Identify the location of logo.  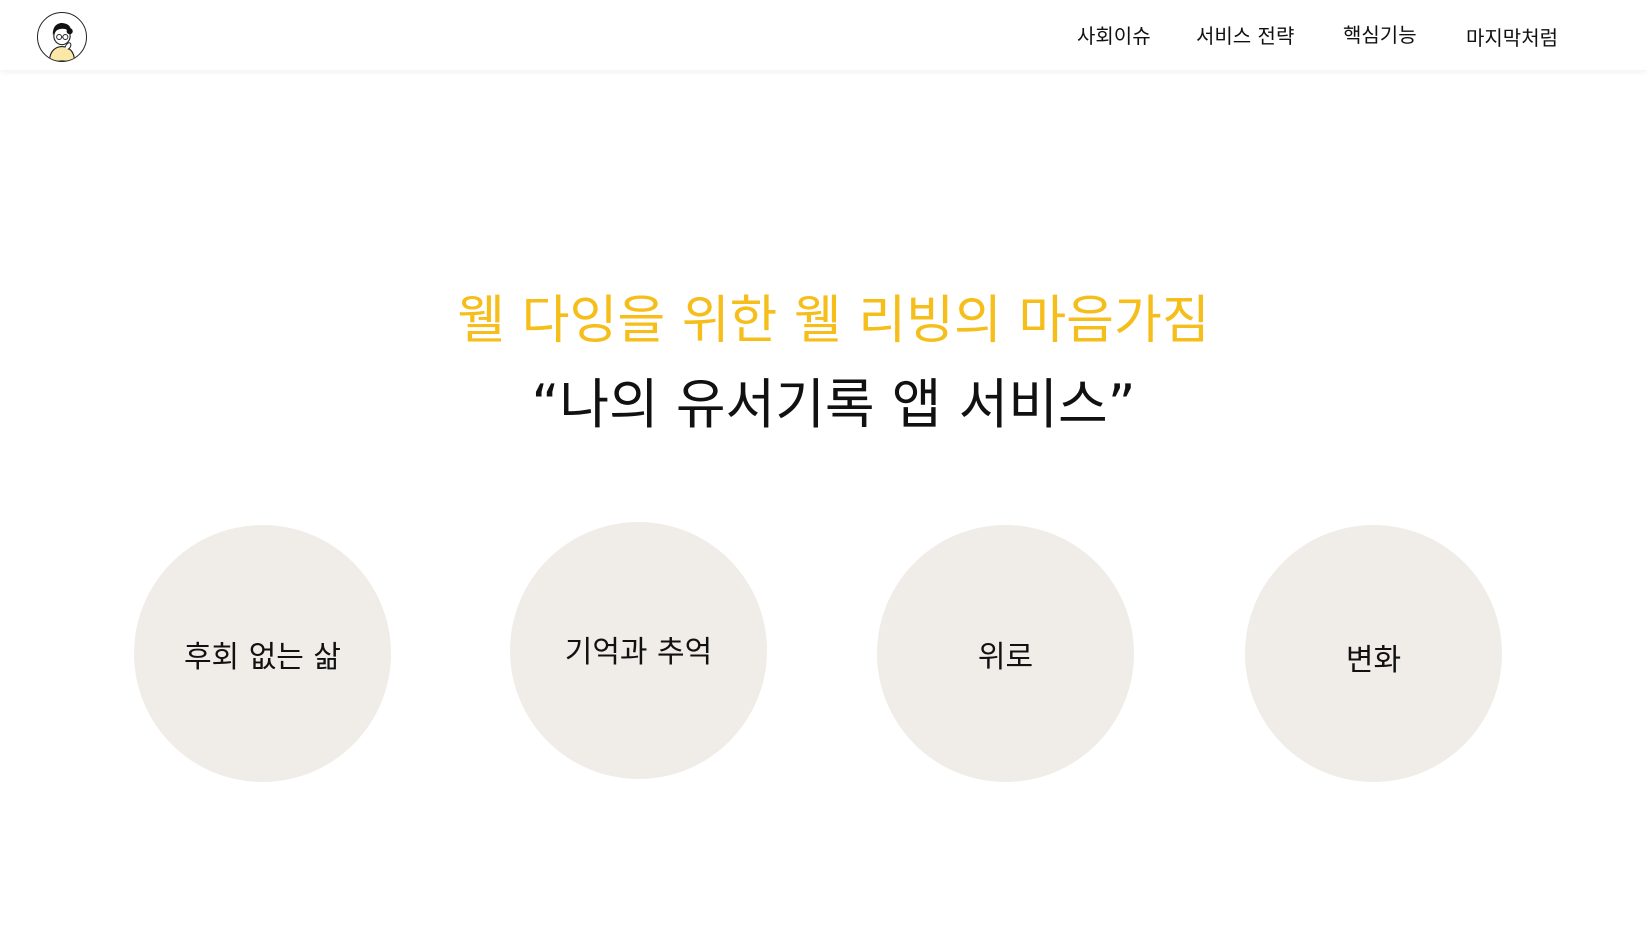
(62, 37).